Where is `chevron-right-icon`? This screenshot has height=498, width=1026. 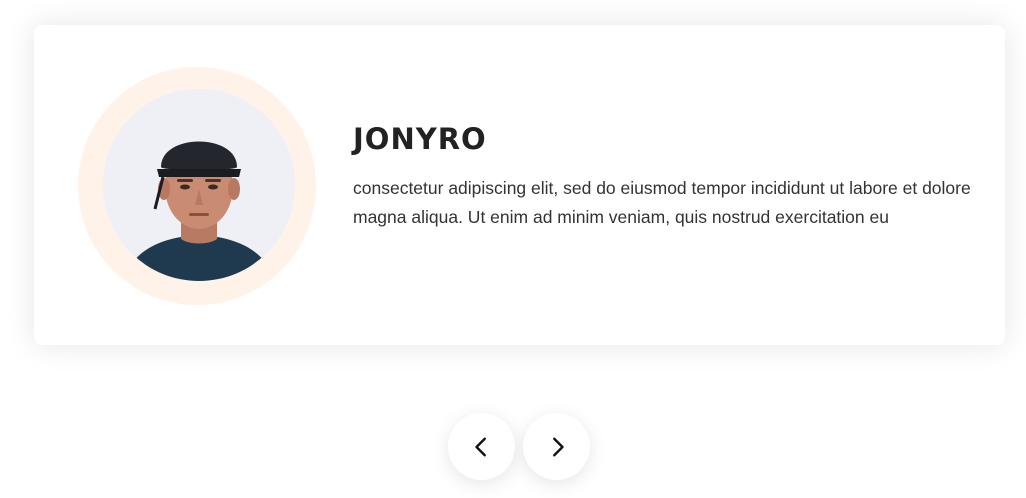 chevron-right-icon is located at coordinates (558, 446).